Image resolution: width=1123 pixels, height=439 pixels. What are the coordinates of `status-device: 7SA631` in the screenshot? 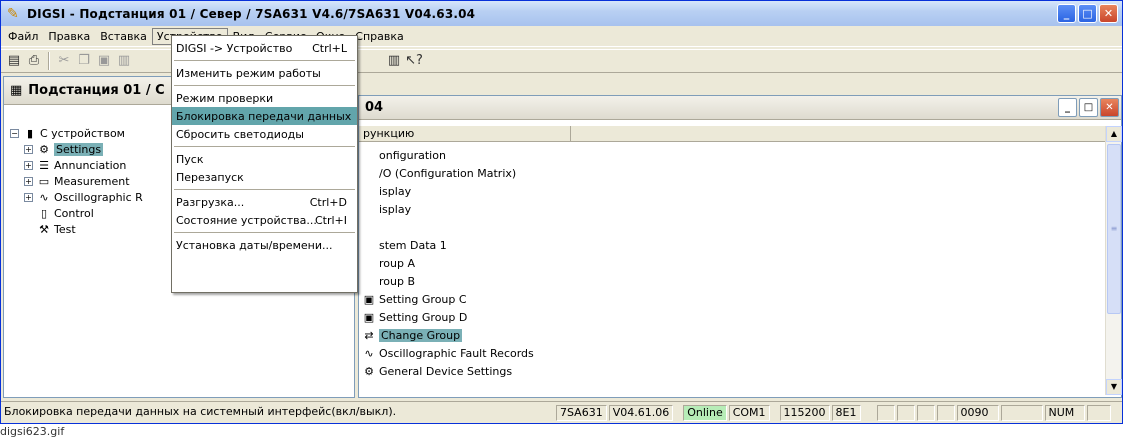 It's located at (581, 412).